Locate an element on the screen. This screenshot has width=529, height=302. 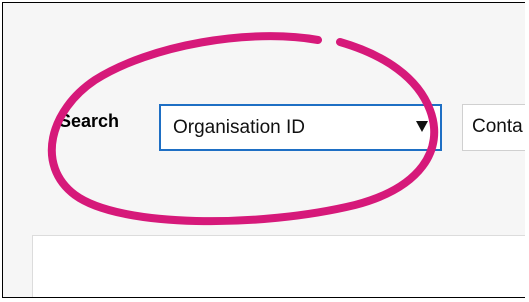
search-label: Search is located at coordinates (89, 121).